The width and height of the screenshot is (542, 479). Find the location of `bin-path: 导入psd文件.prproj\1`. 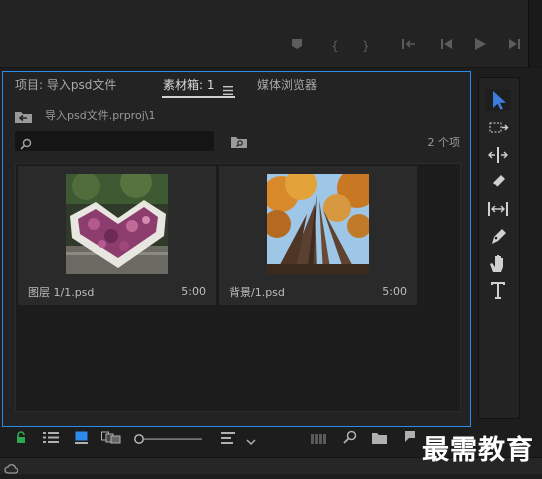

bin-path: 导入psd文件.prproj\1 is located at coordinates (100, 115).